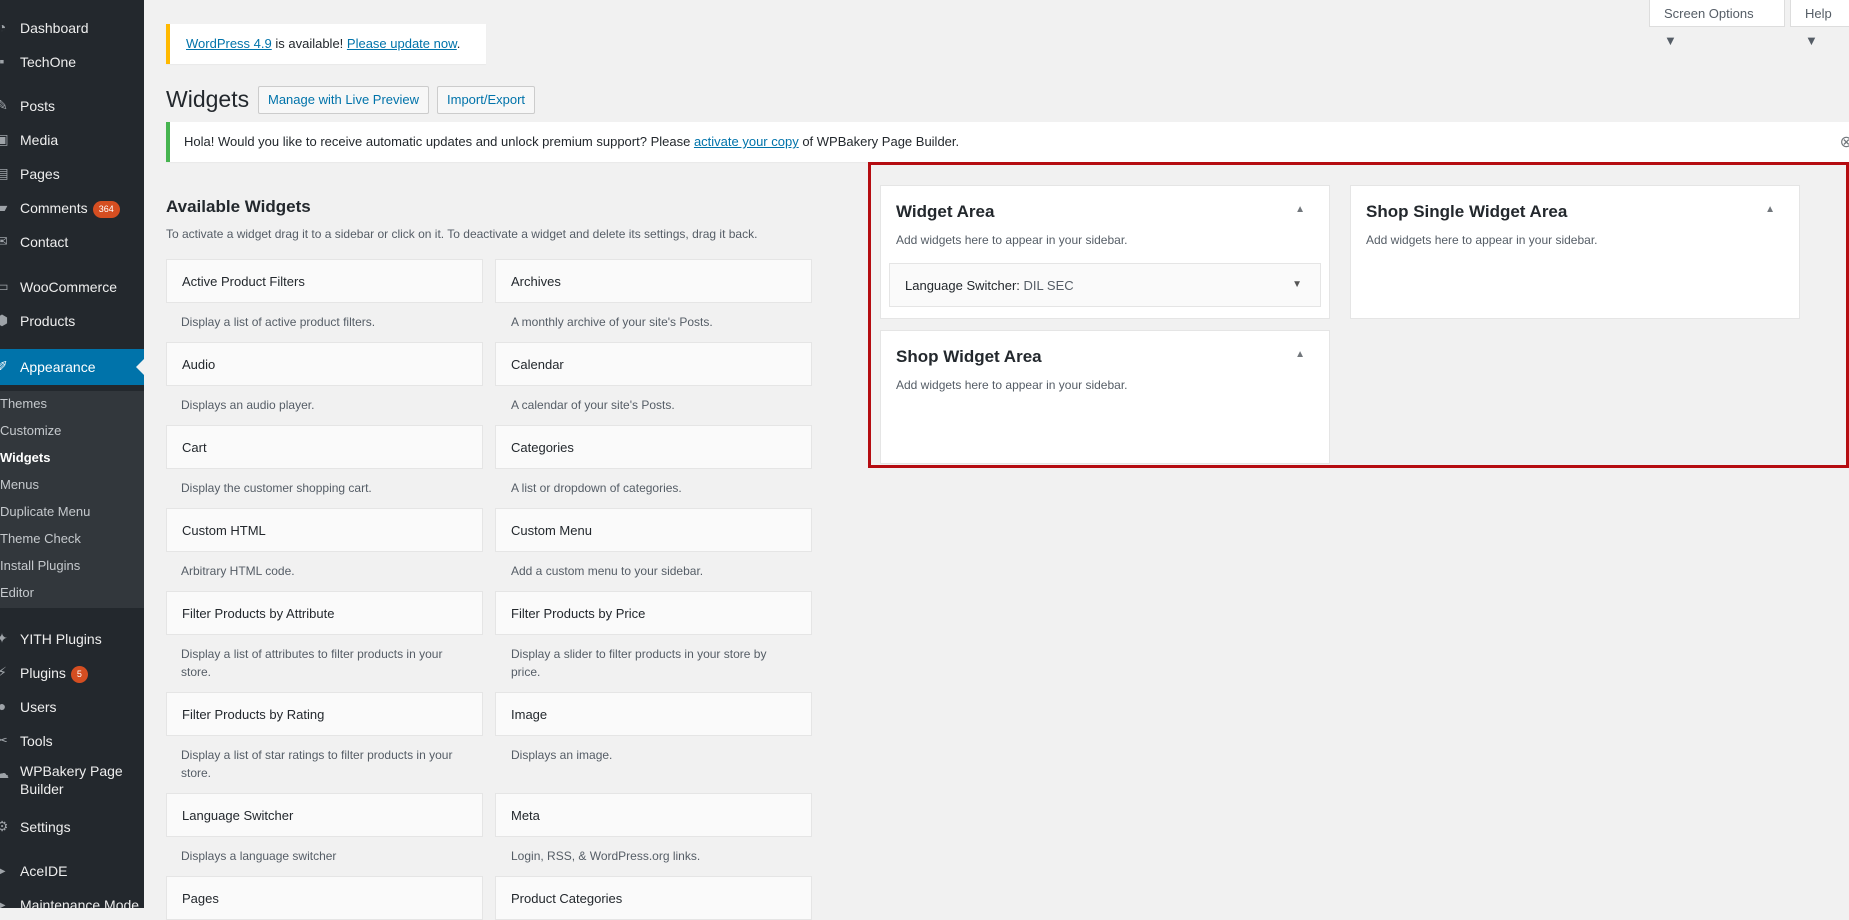 This screenshot has width=1849, height=920. Describe the element at coordinates (30, 430) in the screenshot. I see `submenu-customize: Customize` at that location.